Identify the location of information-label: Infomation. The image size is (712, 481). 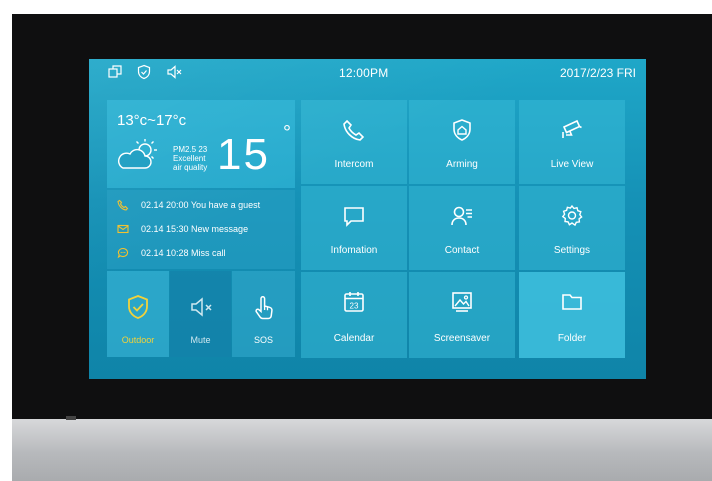
(354, 250).